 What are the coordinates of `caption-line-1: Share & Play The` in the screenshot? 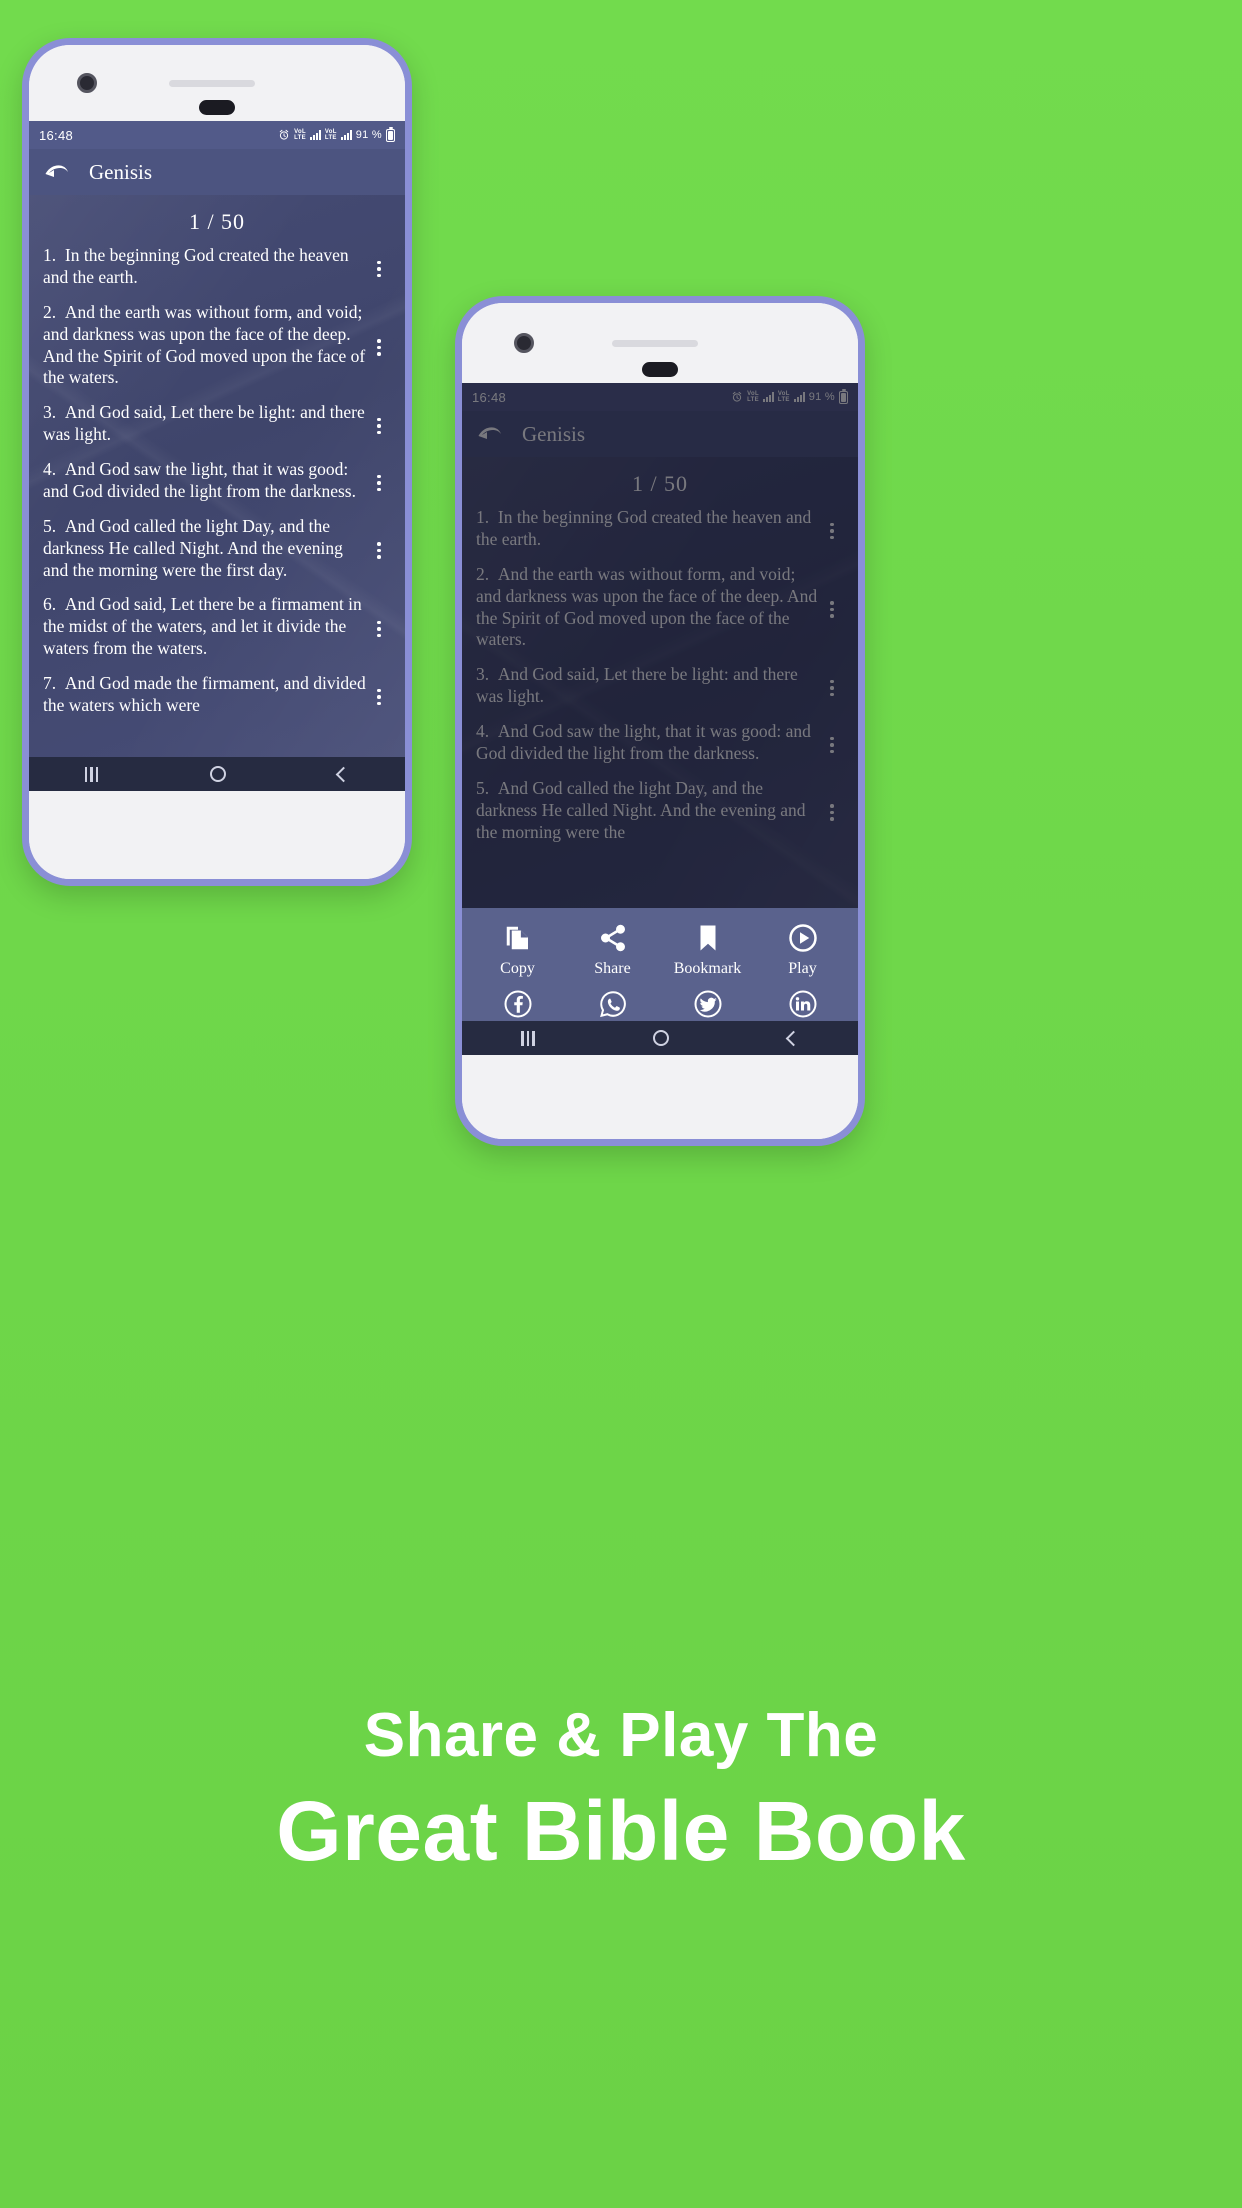 It's located at (621, 1735).